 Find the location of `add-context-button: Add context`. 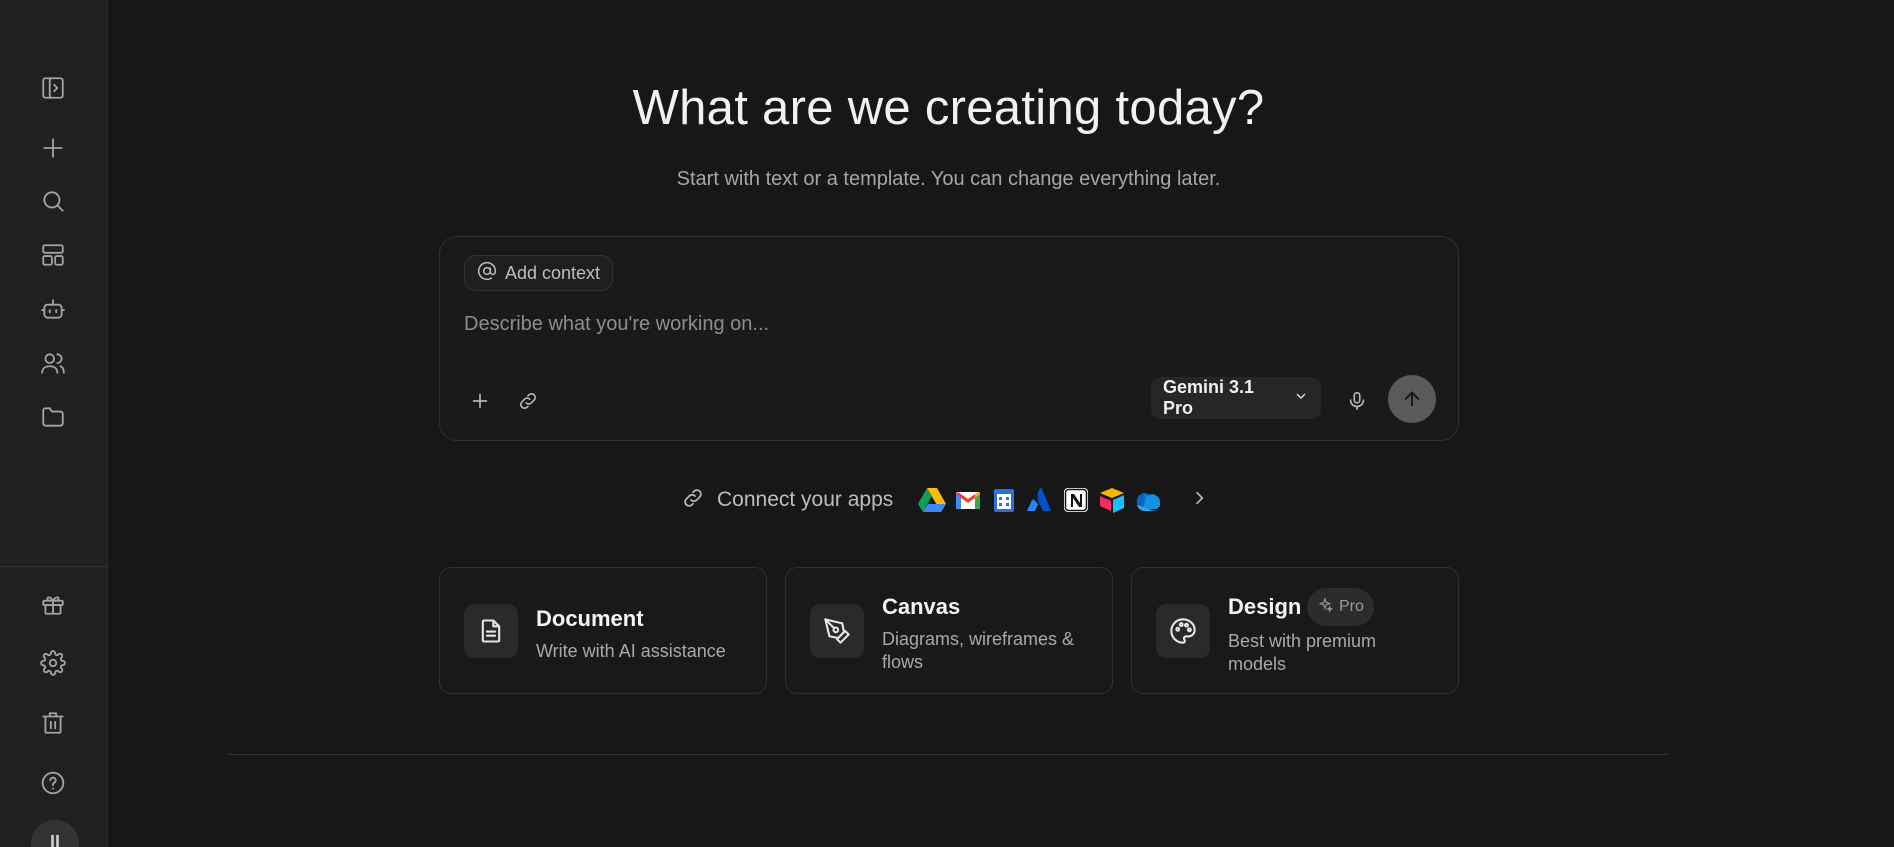

add-context-button: Add context is located at coordinates (539, 273).